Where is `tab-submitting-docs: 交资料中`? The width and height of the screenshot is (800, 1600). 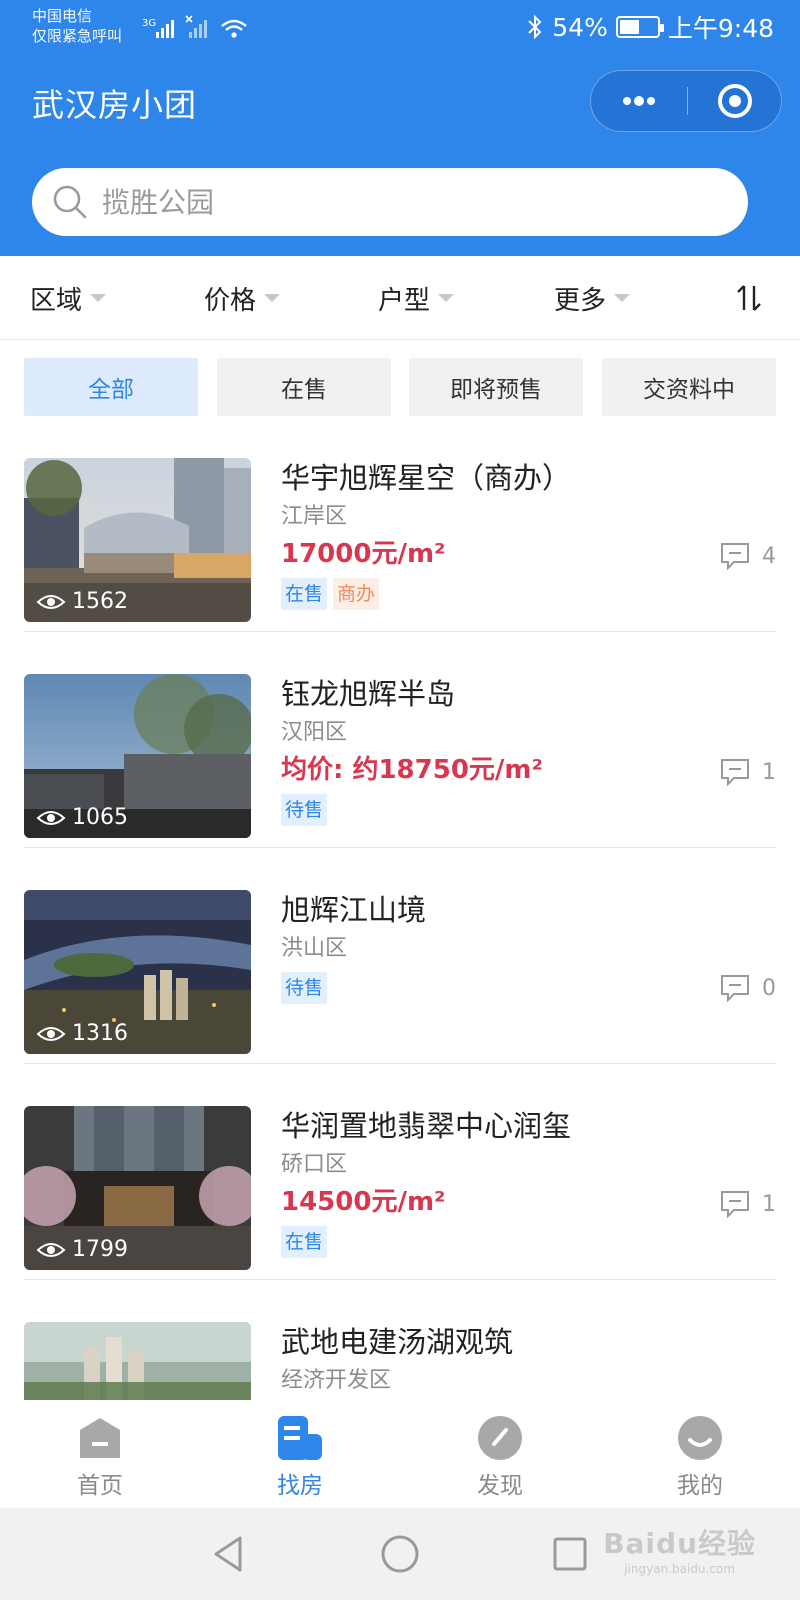 tab-submitting-docs: 交资料中 is located at coordinates (689, 387).